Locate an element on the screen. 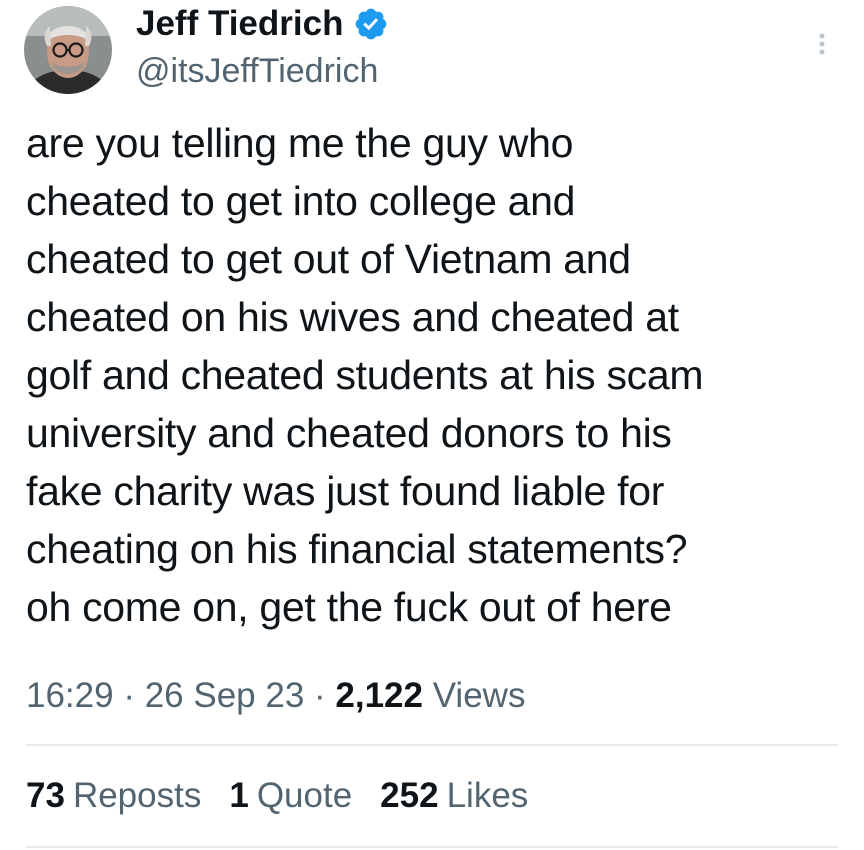  tweet-time: 16:29 is located at coordinates (70, 695).